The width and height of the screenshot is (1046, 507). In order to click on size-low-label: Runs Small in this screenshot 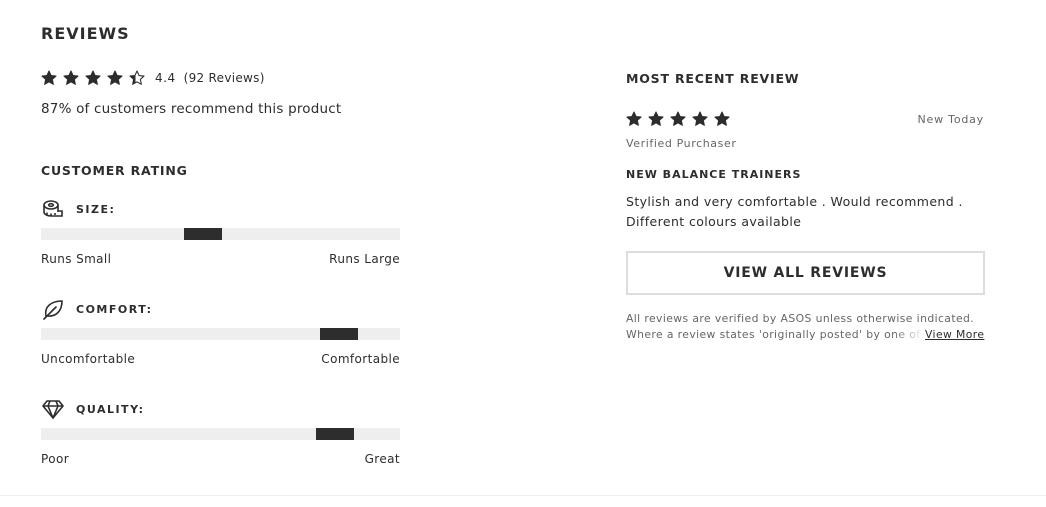, I will do `click(76, 259)`.